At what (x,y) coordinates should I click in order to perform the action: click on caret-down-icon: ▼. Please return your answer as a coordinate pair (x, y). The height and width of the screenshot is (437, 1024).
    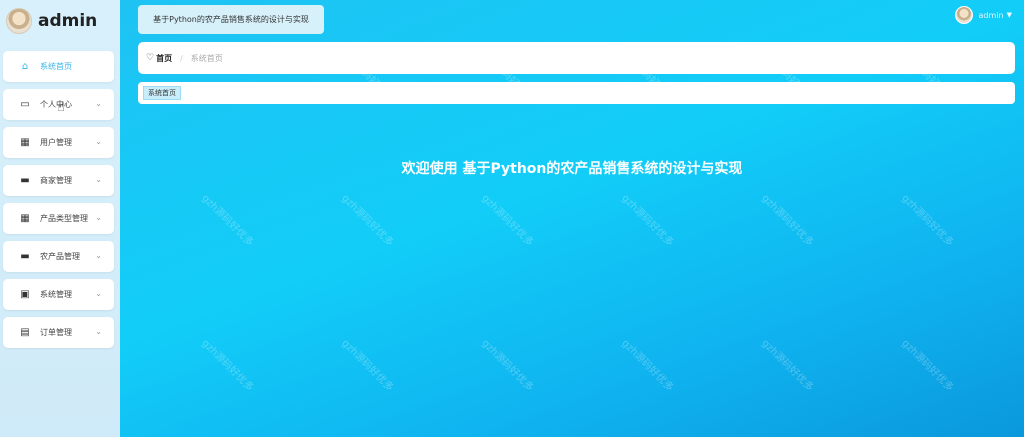
    Looking at the image, I should click on (1009, 15).